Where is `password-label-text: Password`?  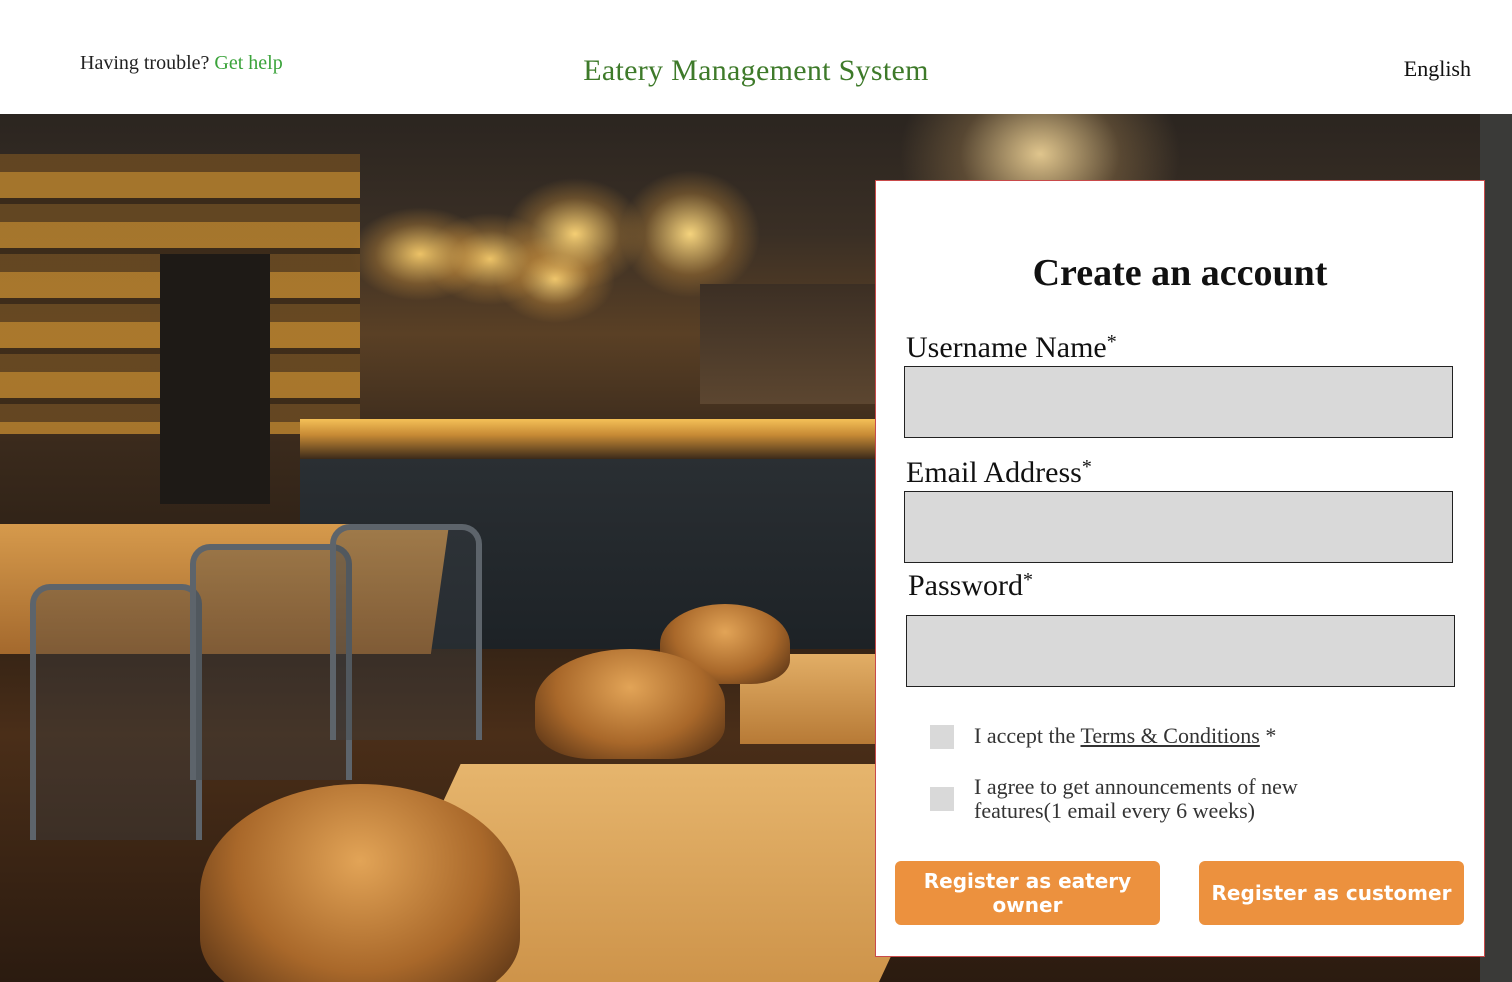
password-label-text: Password is located at coordinates (966, 585).